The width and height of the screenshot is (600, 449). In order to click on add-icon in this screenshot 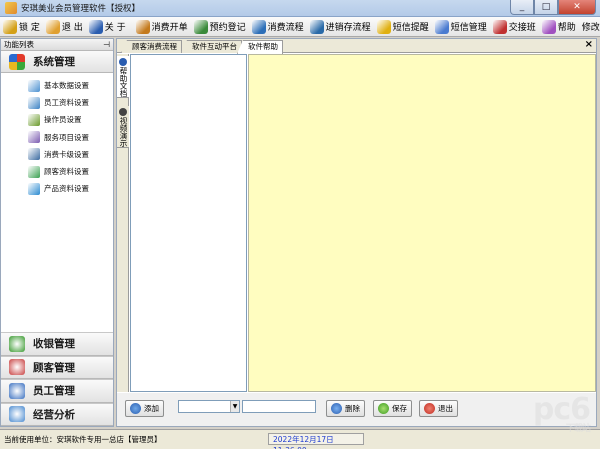, I will do `click(135, 408)`.